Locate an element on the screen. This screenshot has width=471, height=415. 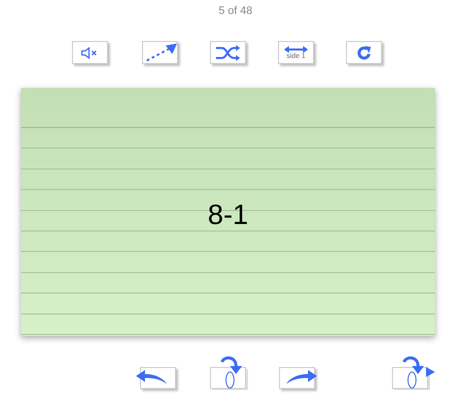
mute-button is located at coordinates (90, 52).